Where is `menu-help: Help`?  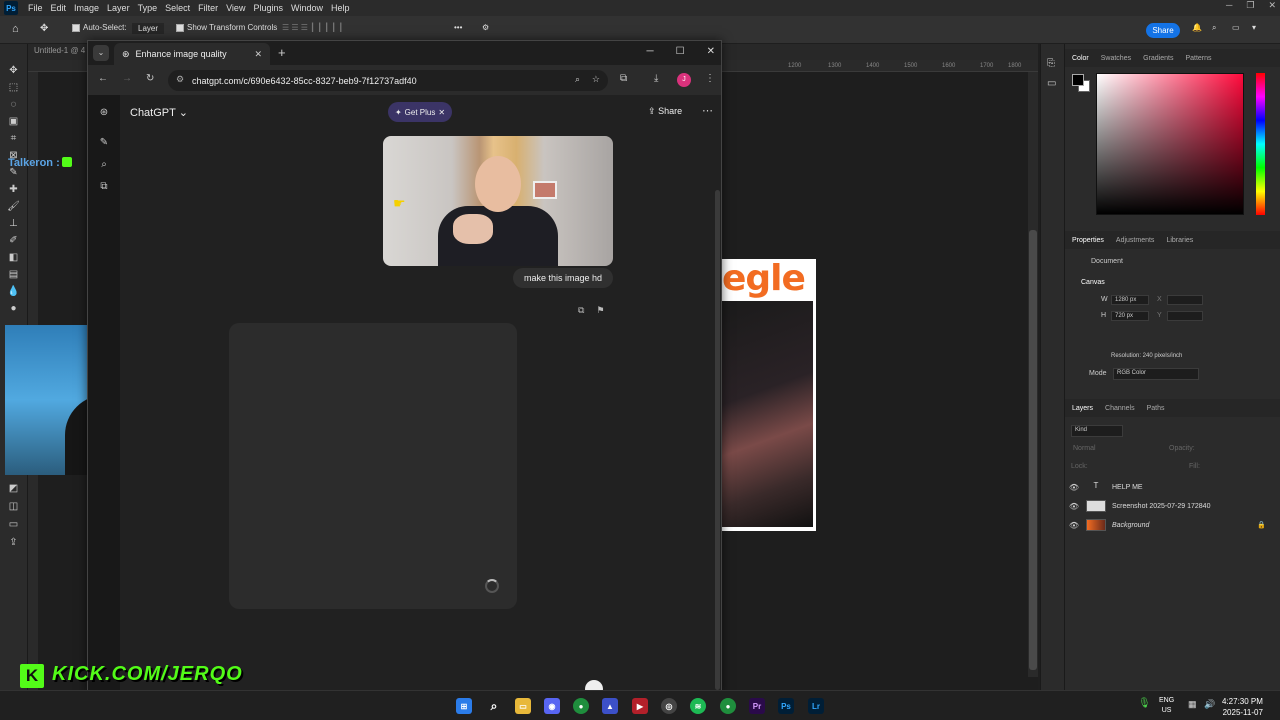
menu-help: Help is located at coordinates (340, 8).